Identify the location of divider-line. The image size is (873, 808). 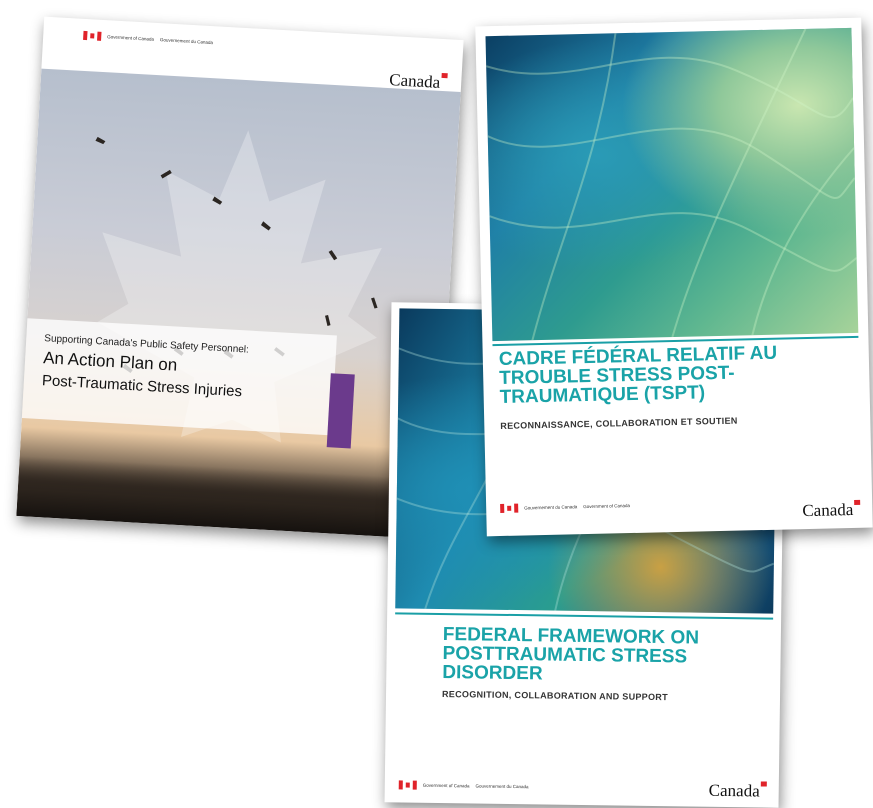
(584, 616).